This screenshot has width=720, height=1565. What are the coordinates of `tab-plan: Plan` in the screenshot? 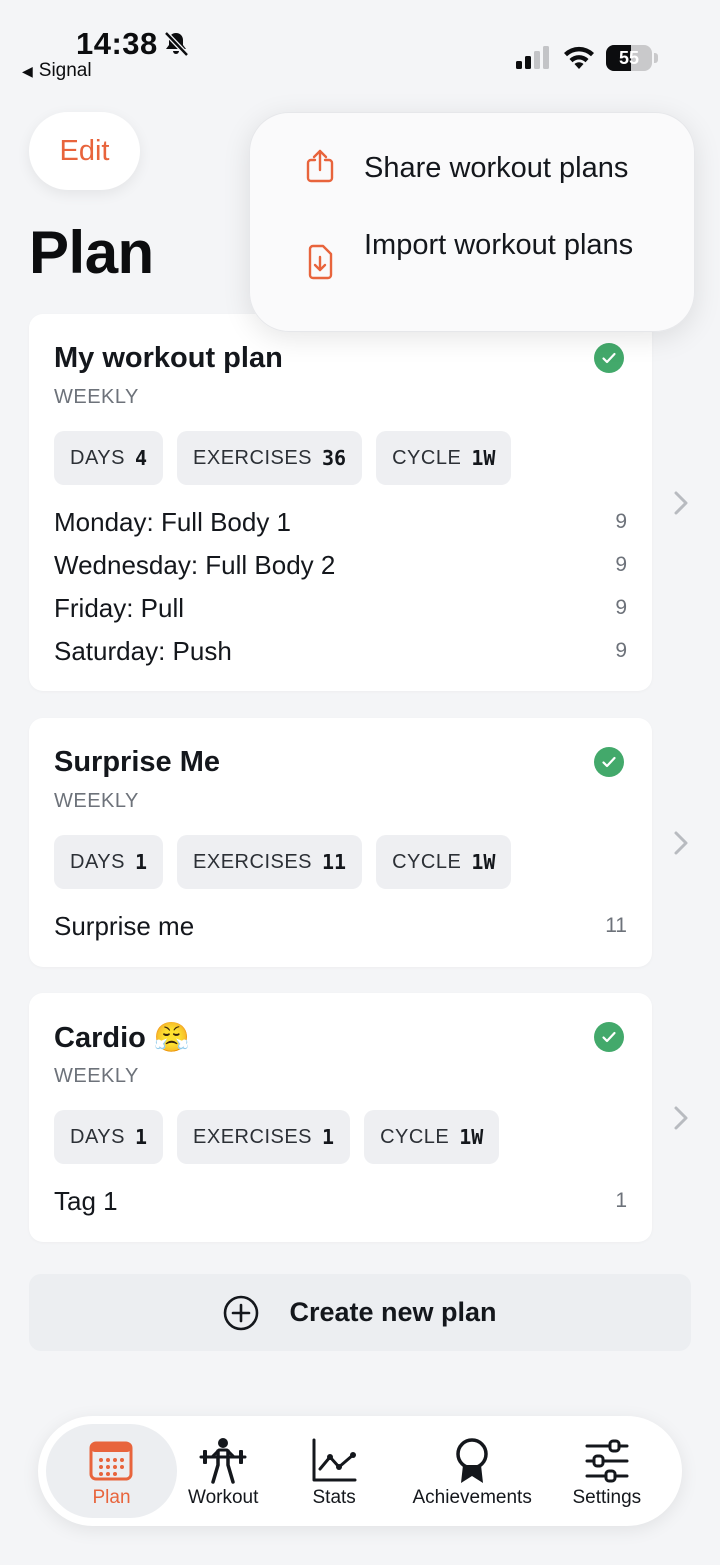 It's located at (111, 1471).